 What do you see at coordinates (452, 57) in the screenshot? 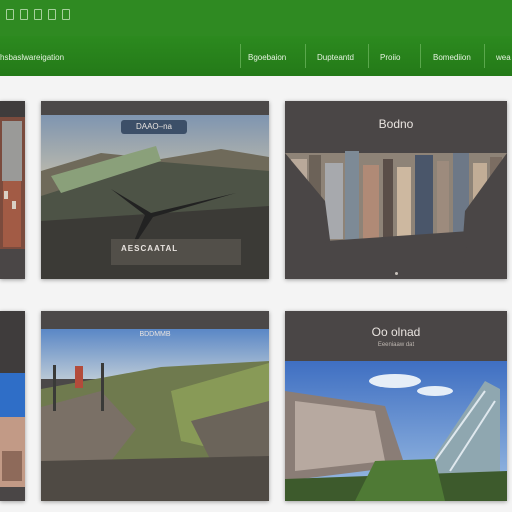
I see `nav-item-4: Bomediion` at bounding box center [452, 57].